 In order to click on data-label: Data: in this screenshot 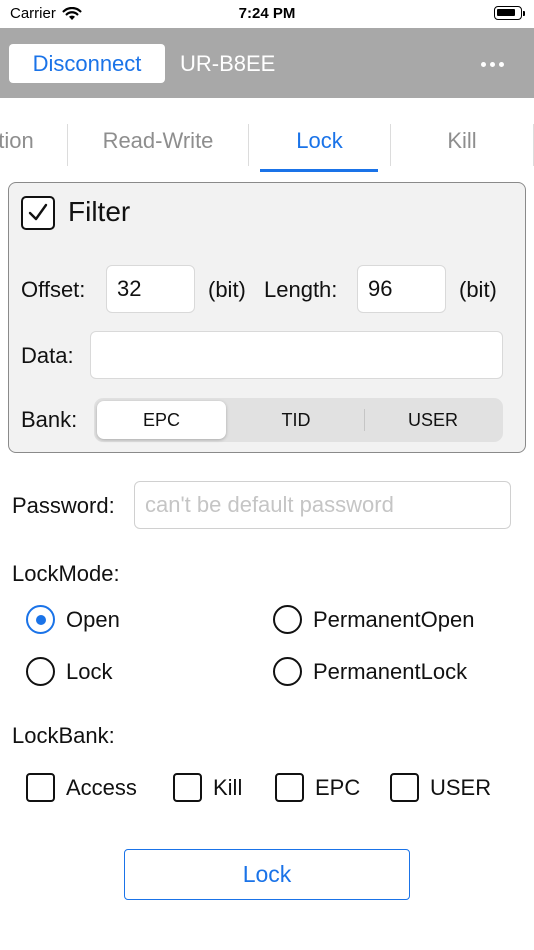, I will do `click(47, 355)`.